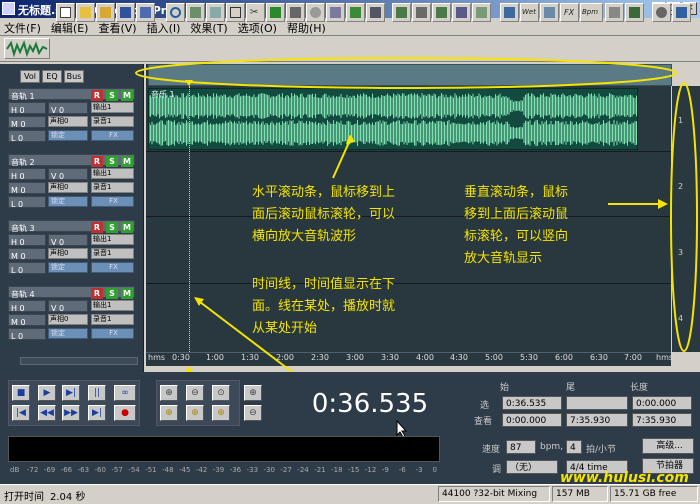 The width and height of the screenshot is (700, 504). Describe the element at coordinates (185, 470) in the screenshot. I see `level-scale-label: -45` at that location.